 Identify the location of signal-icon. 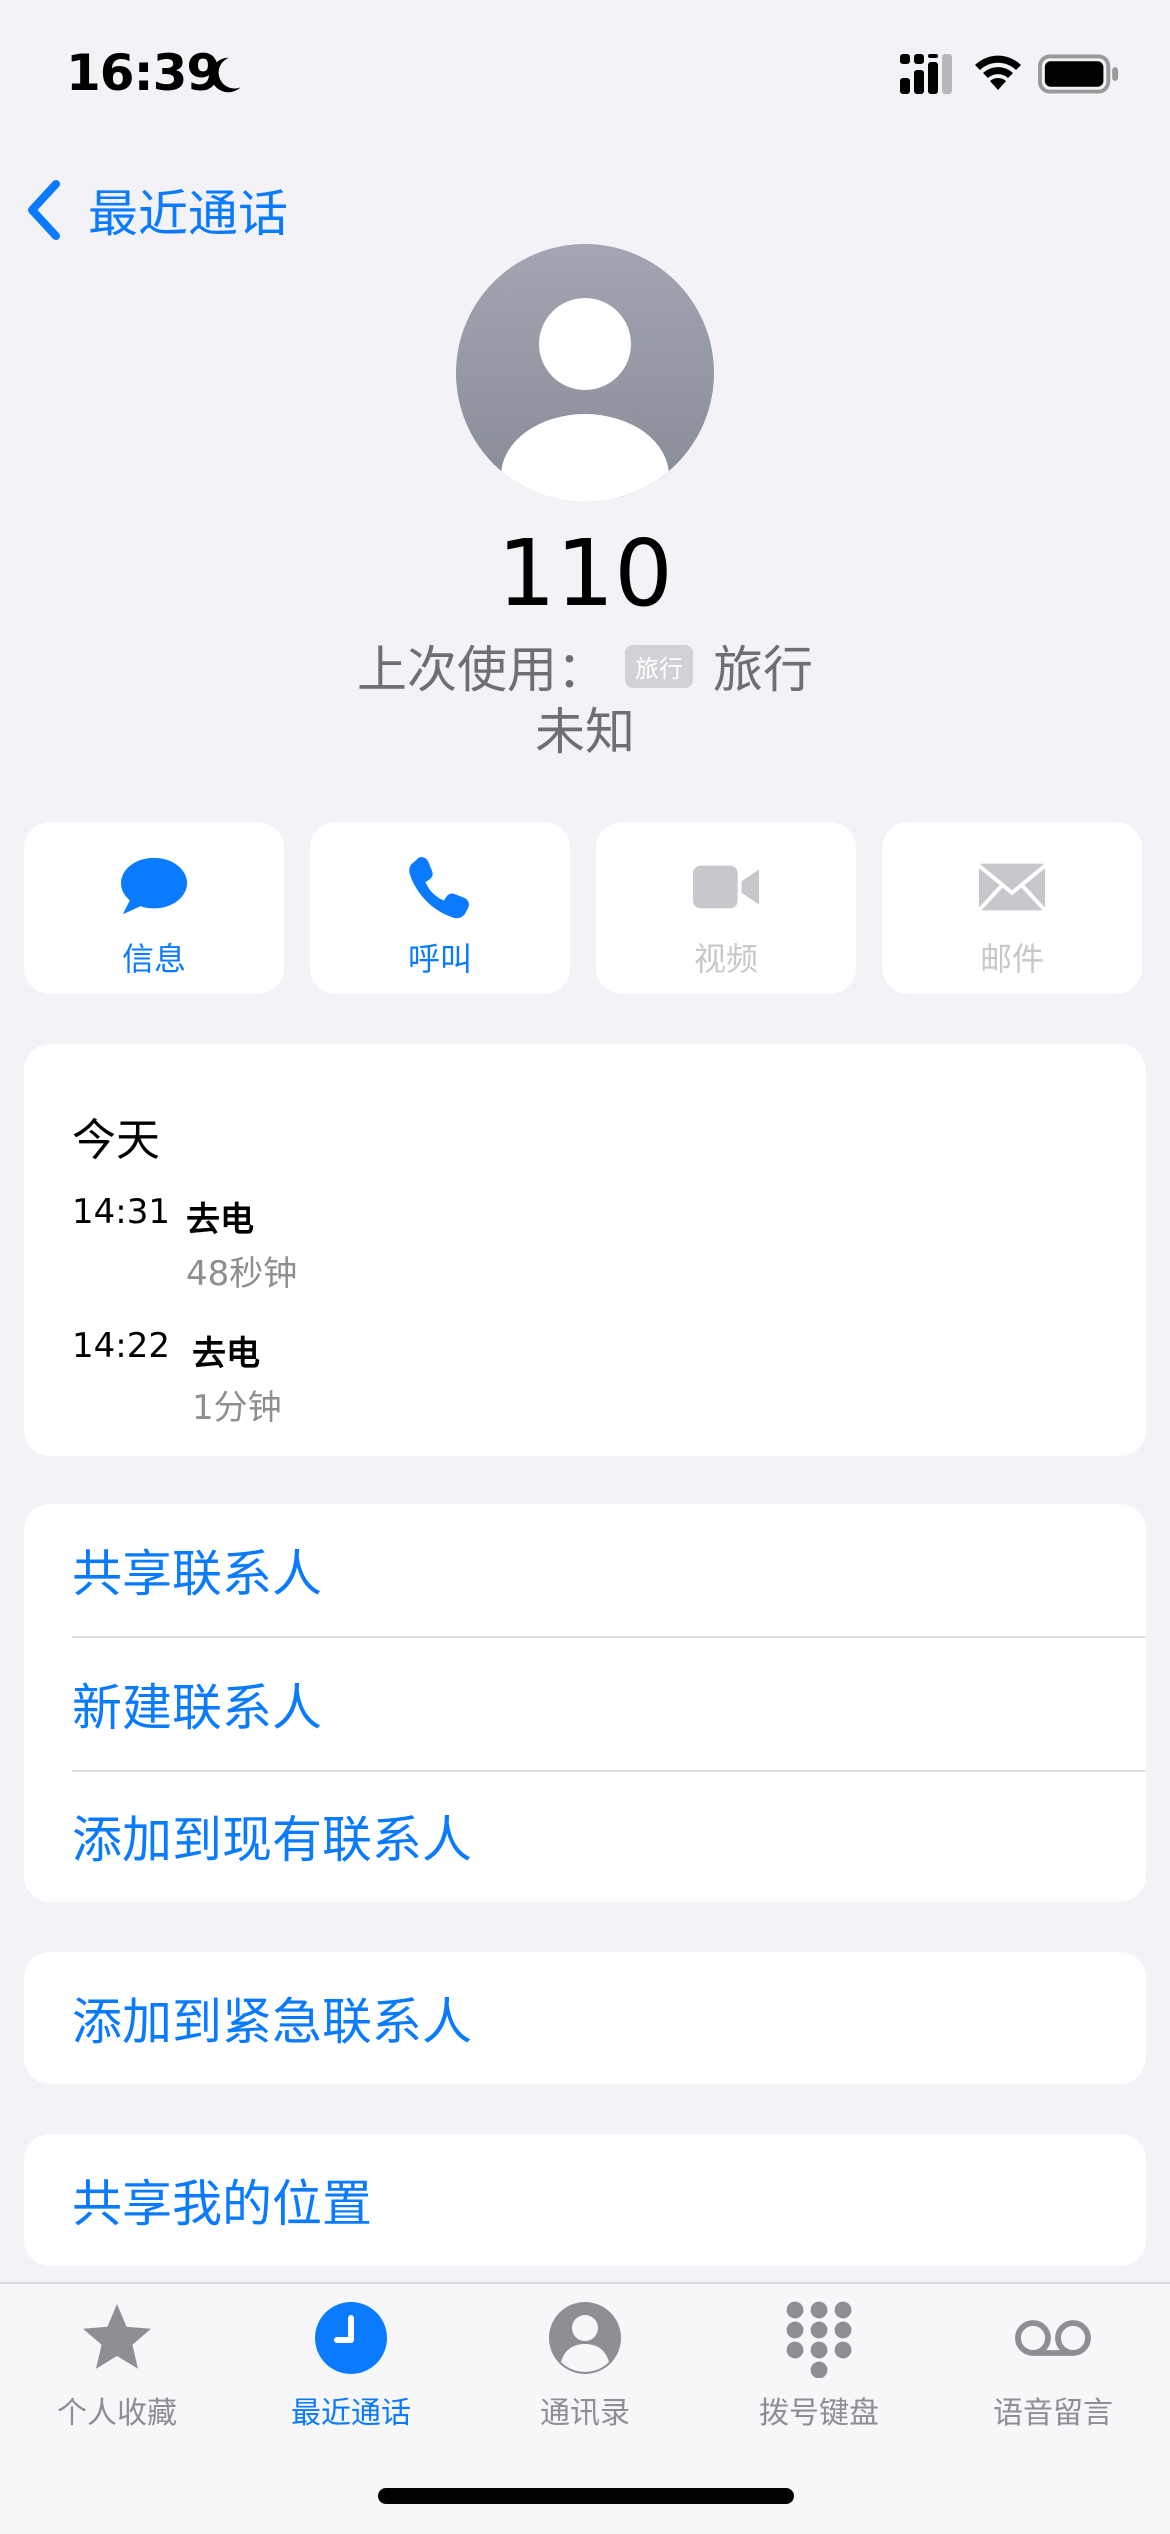
(926, 74).